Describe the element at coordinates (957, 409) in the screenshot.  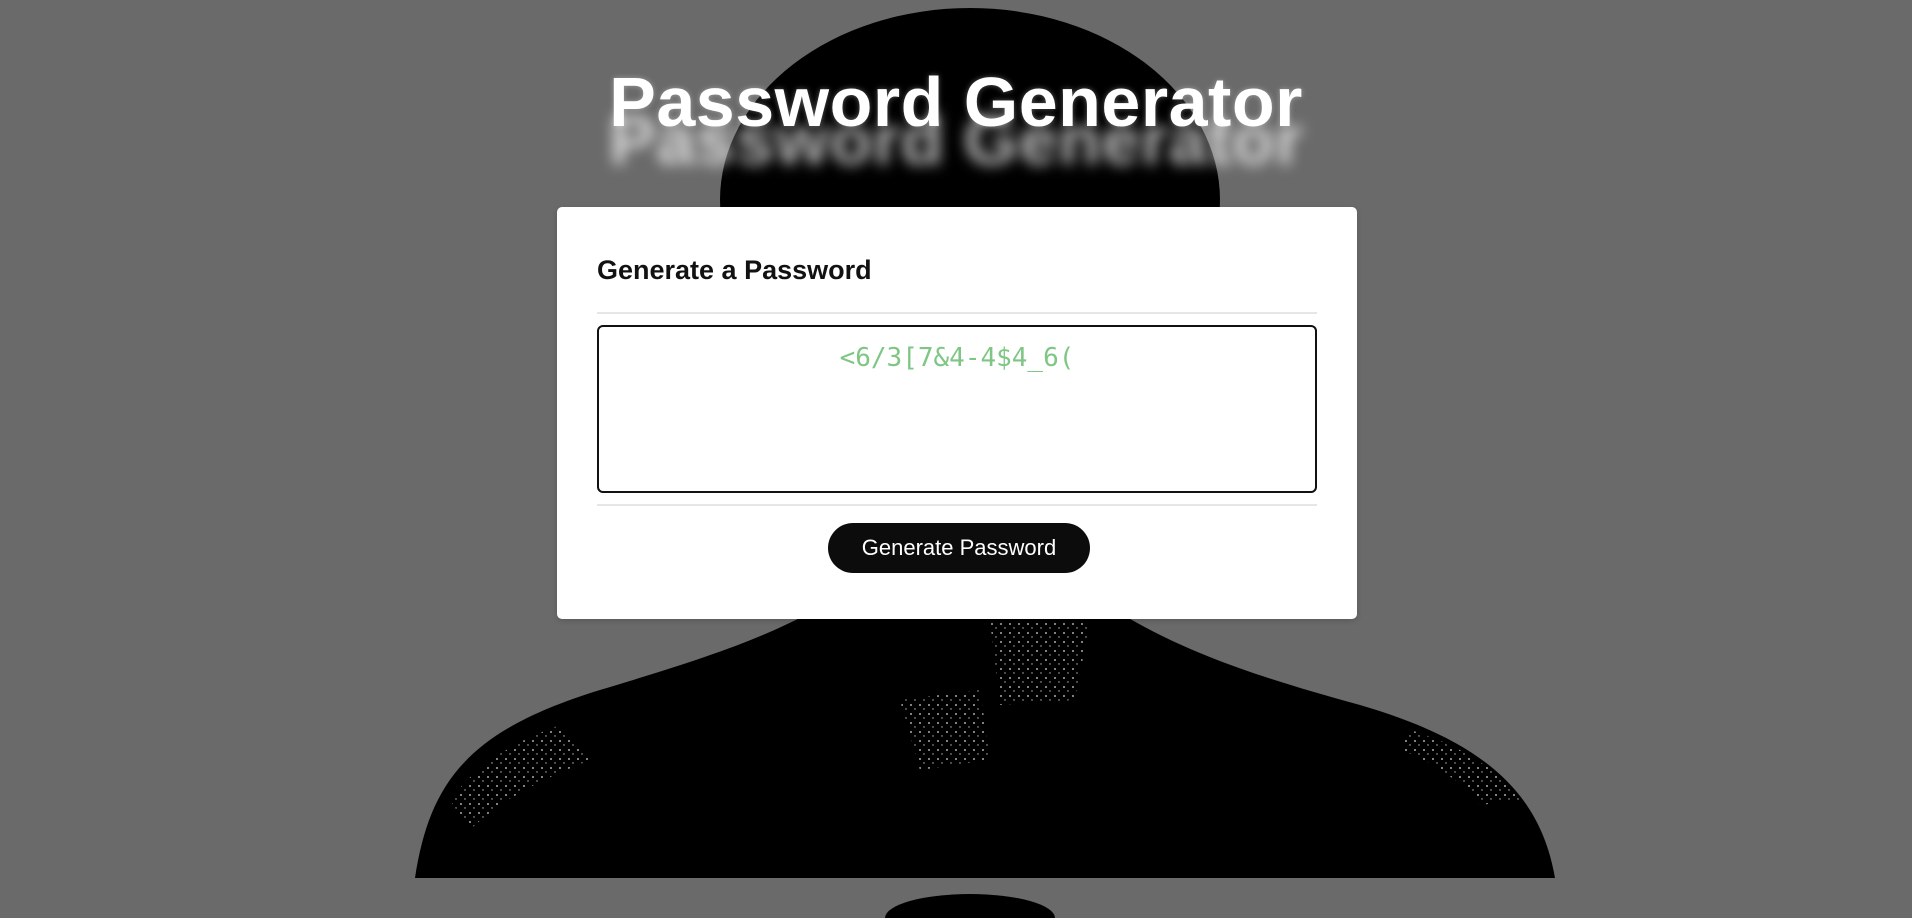
I see `password-output-field: <6/3[7&4-4$4_6(` at that location.